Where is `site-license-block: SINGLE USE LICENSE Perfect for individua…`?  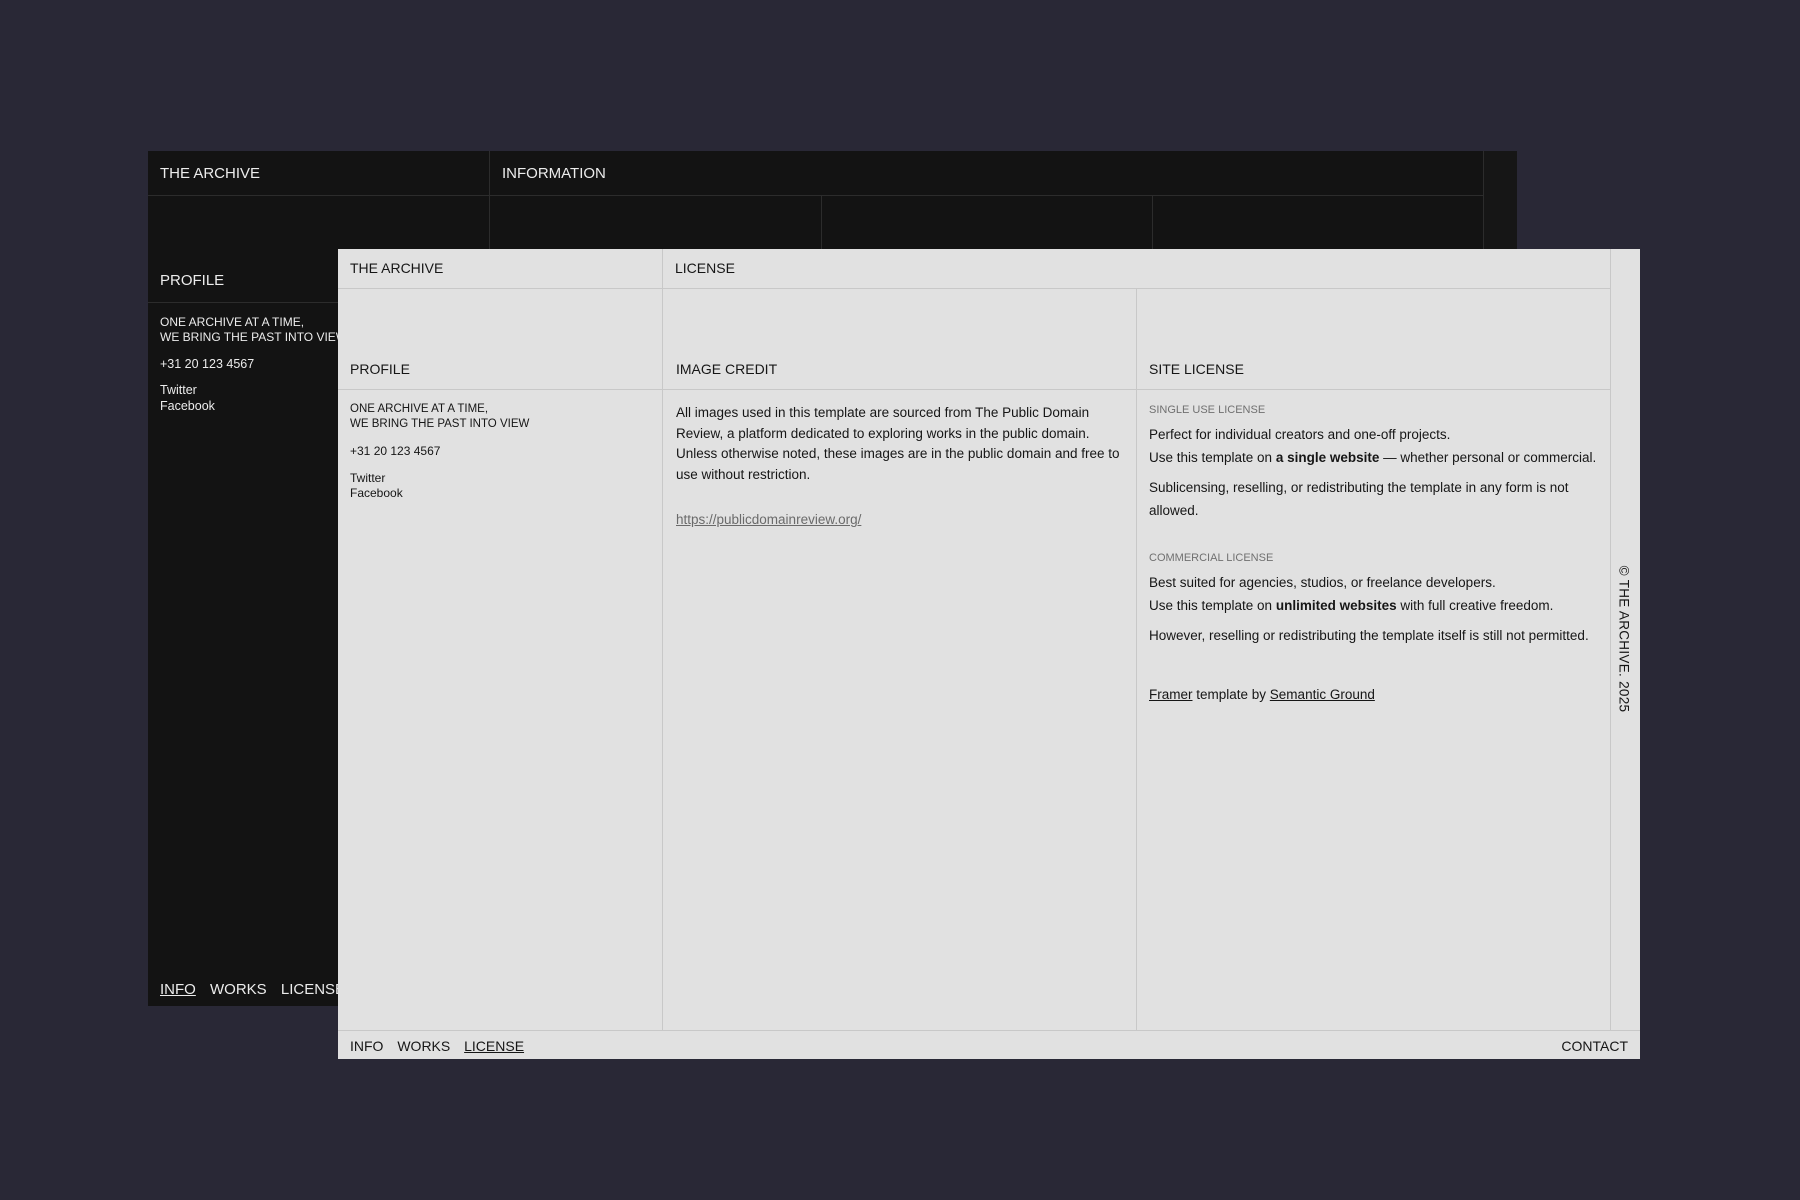
site-license-block: SINGLE USE LICENSE Perfect for individua… is located at coordinates (1379, 554).